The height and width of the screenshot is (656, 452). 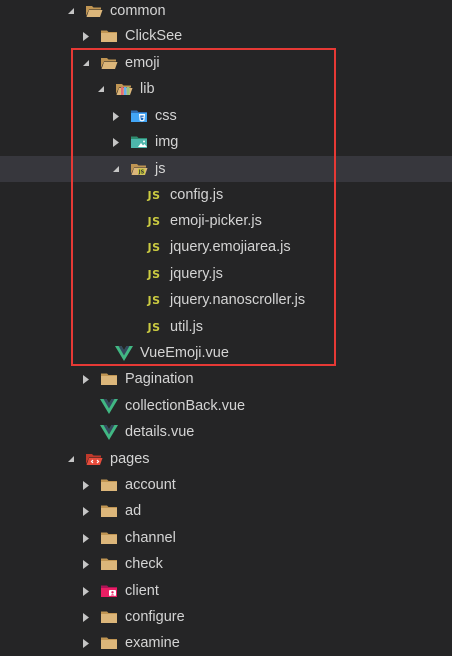 I want to click on tree-item-jquery-nanoscroller-js: JS jquery.nanoscroller.js, so click(x=226, y=300).